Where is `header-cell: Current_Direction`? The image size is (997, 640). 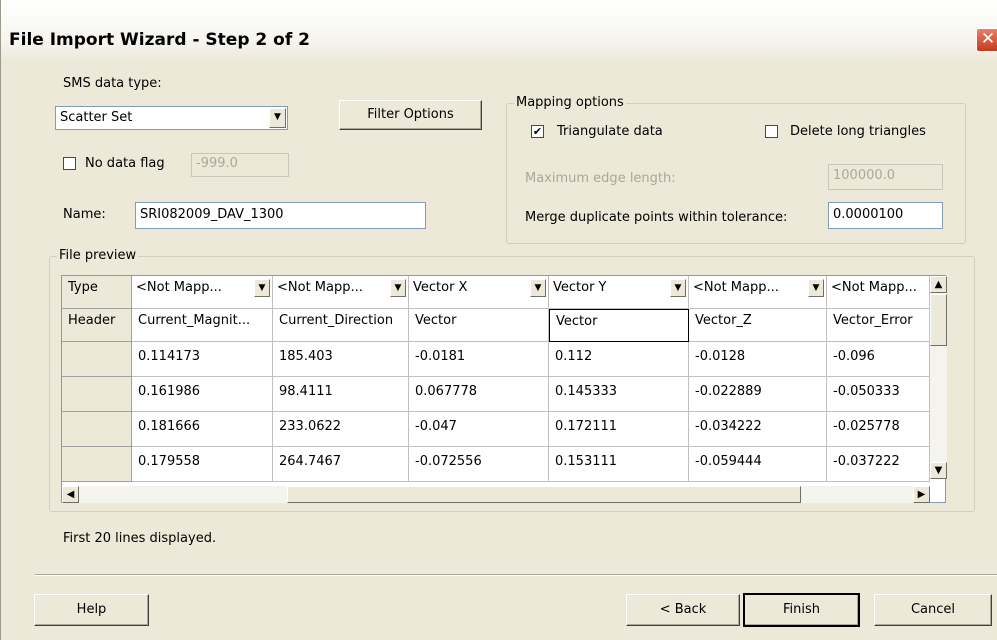
header-cell: Current_Direction is located at coordinates (341, 325).